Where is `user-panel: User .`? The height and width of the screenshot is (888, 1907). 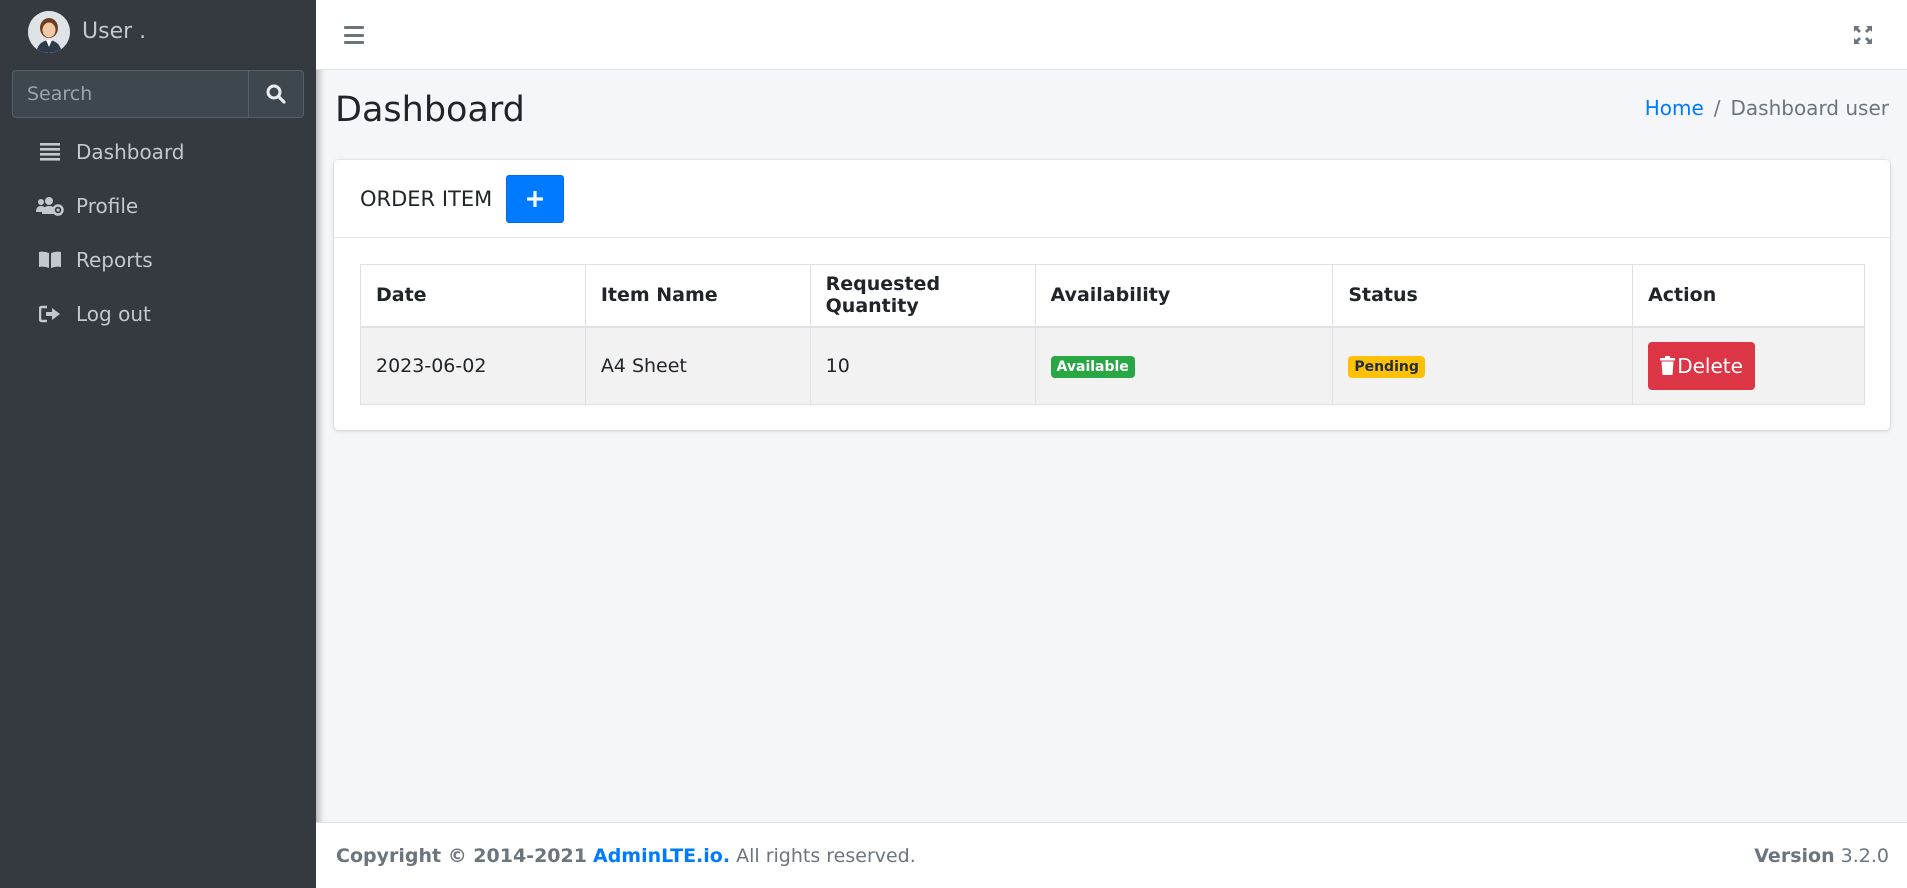 user-panel: User . is located at coordinates (158, 31).